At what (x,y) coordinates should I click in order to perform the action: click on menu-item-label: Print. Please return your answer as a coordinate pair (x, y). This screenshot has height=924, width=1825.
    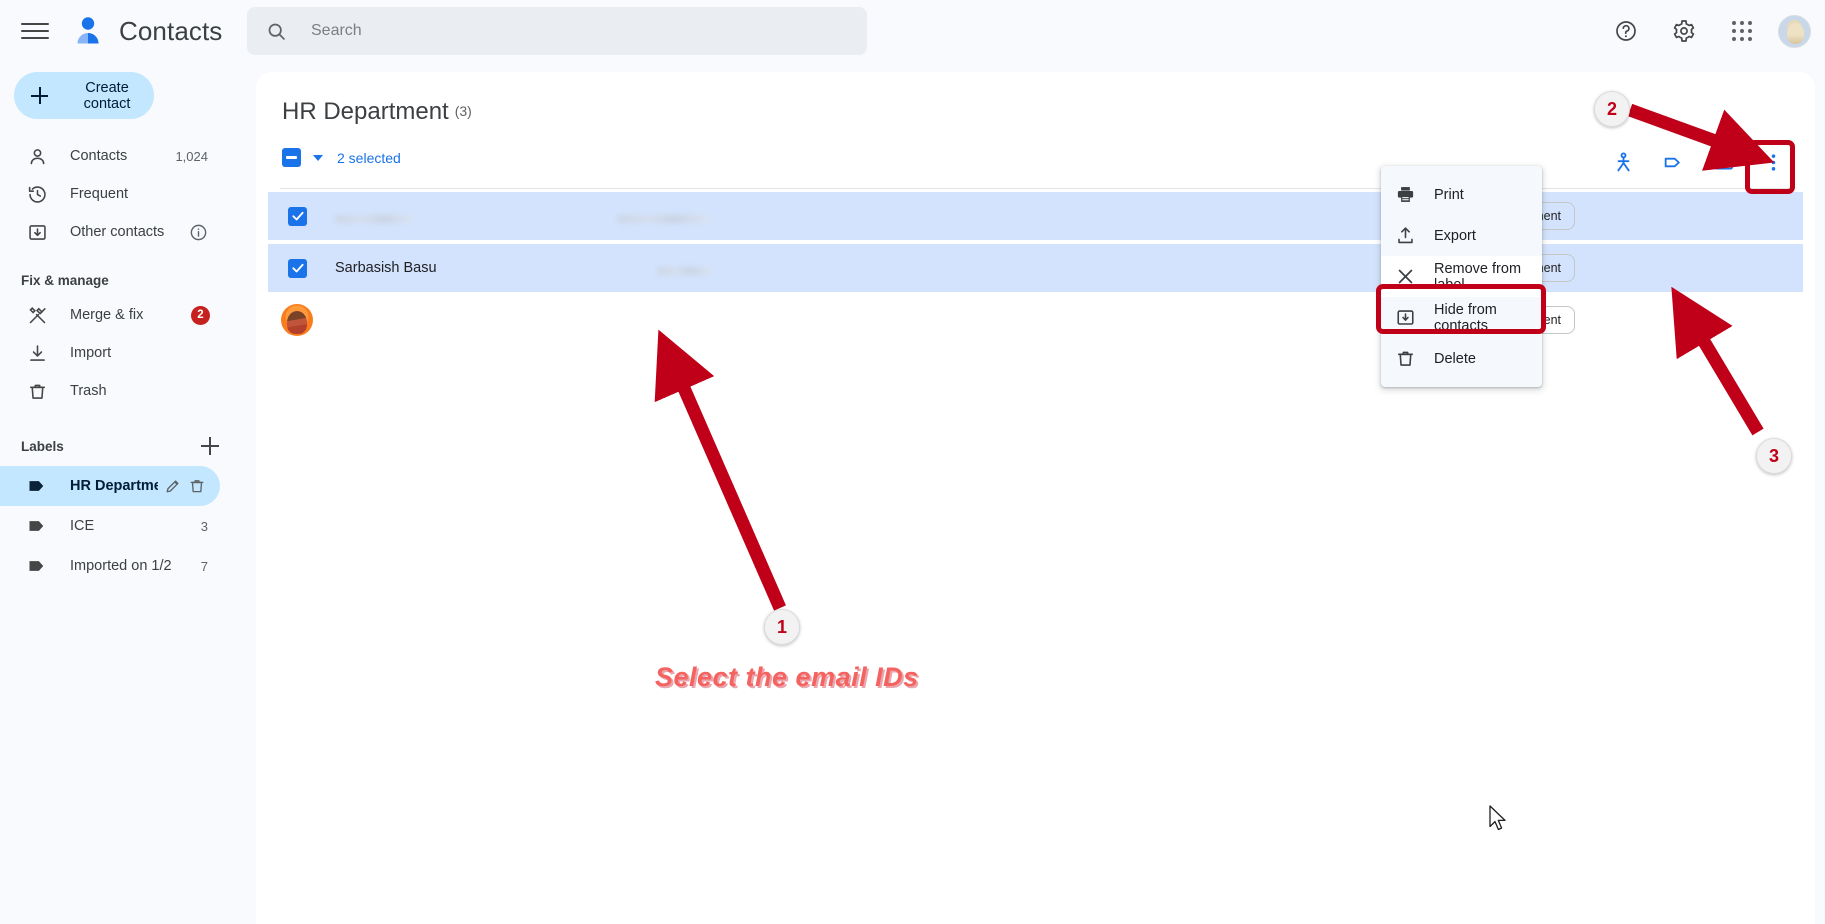
    Looking at the image, I should click on (1449, 194).